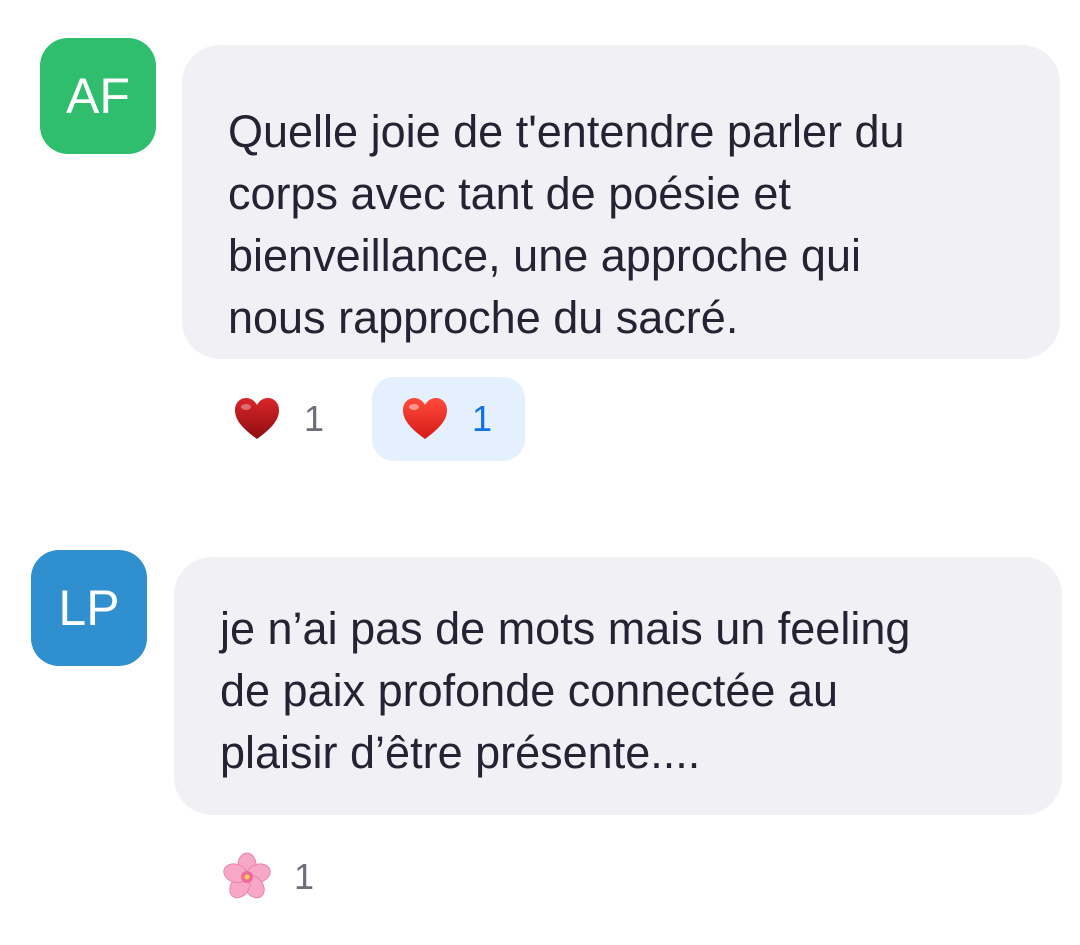 This screenshot has width=1080, height=945. Describe the element at coordinates (566, 131) in the screenshot. I see `message-text-line: Quelle joie de t'entendre parler du` at that location.